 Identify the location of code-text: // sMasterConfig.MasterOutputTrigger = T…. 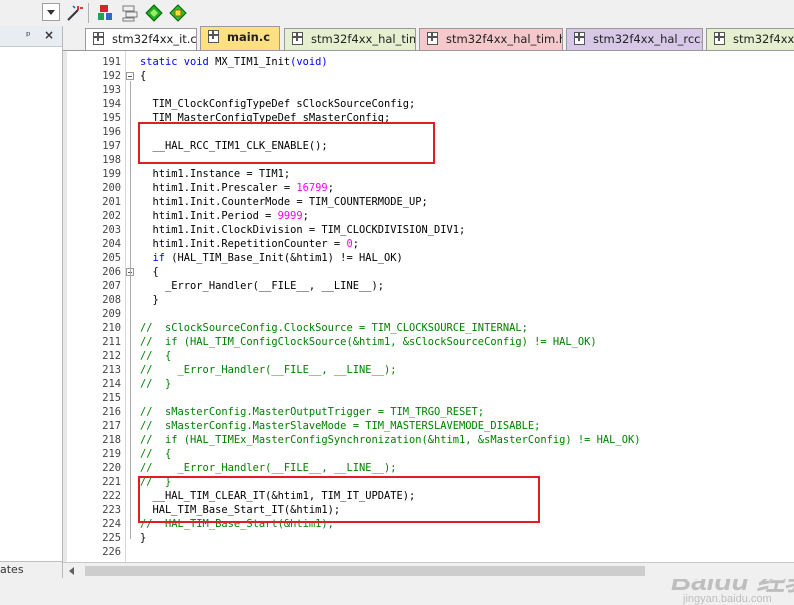
(312, 412).